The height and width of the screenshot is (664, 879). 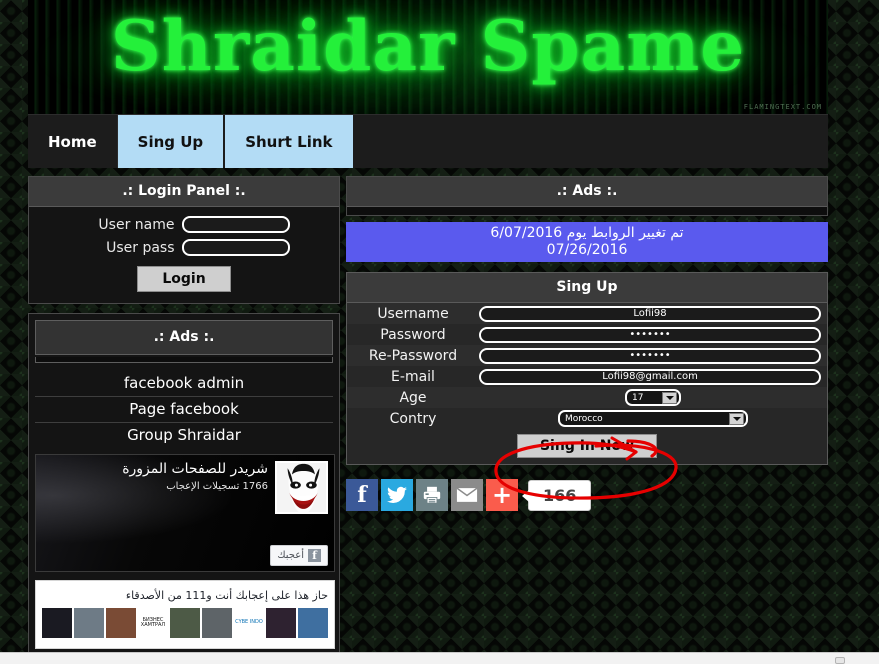 What do you see at coordinates (587, 287) in the screenshot?
I see `signup-title: Sing Up` at bounding box center [587, 287].